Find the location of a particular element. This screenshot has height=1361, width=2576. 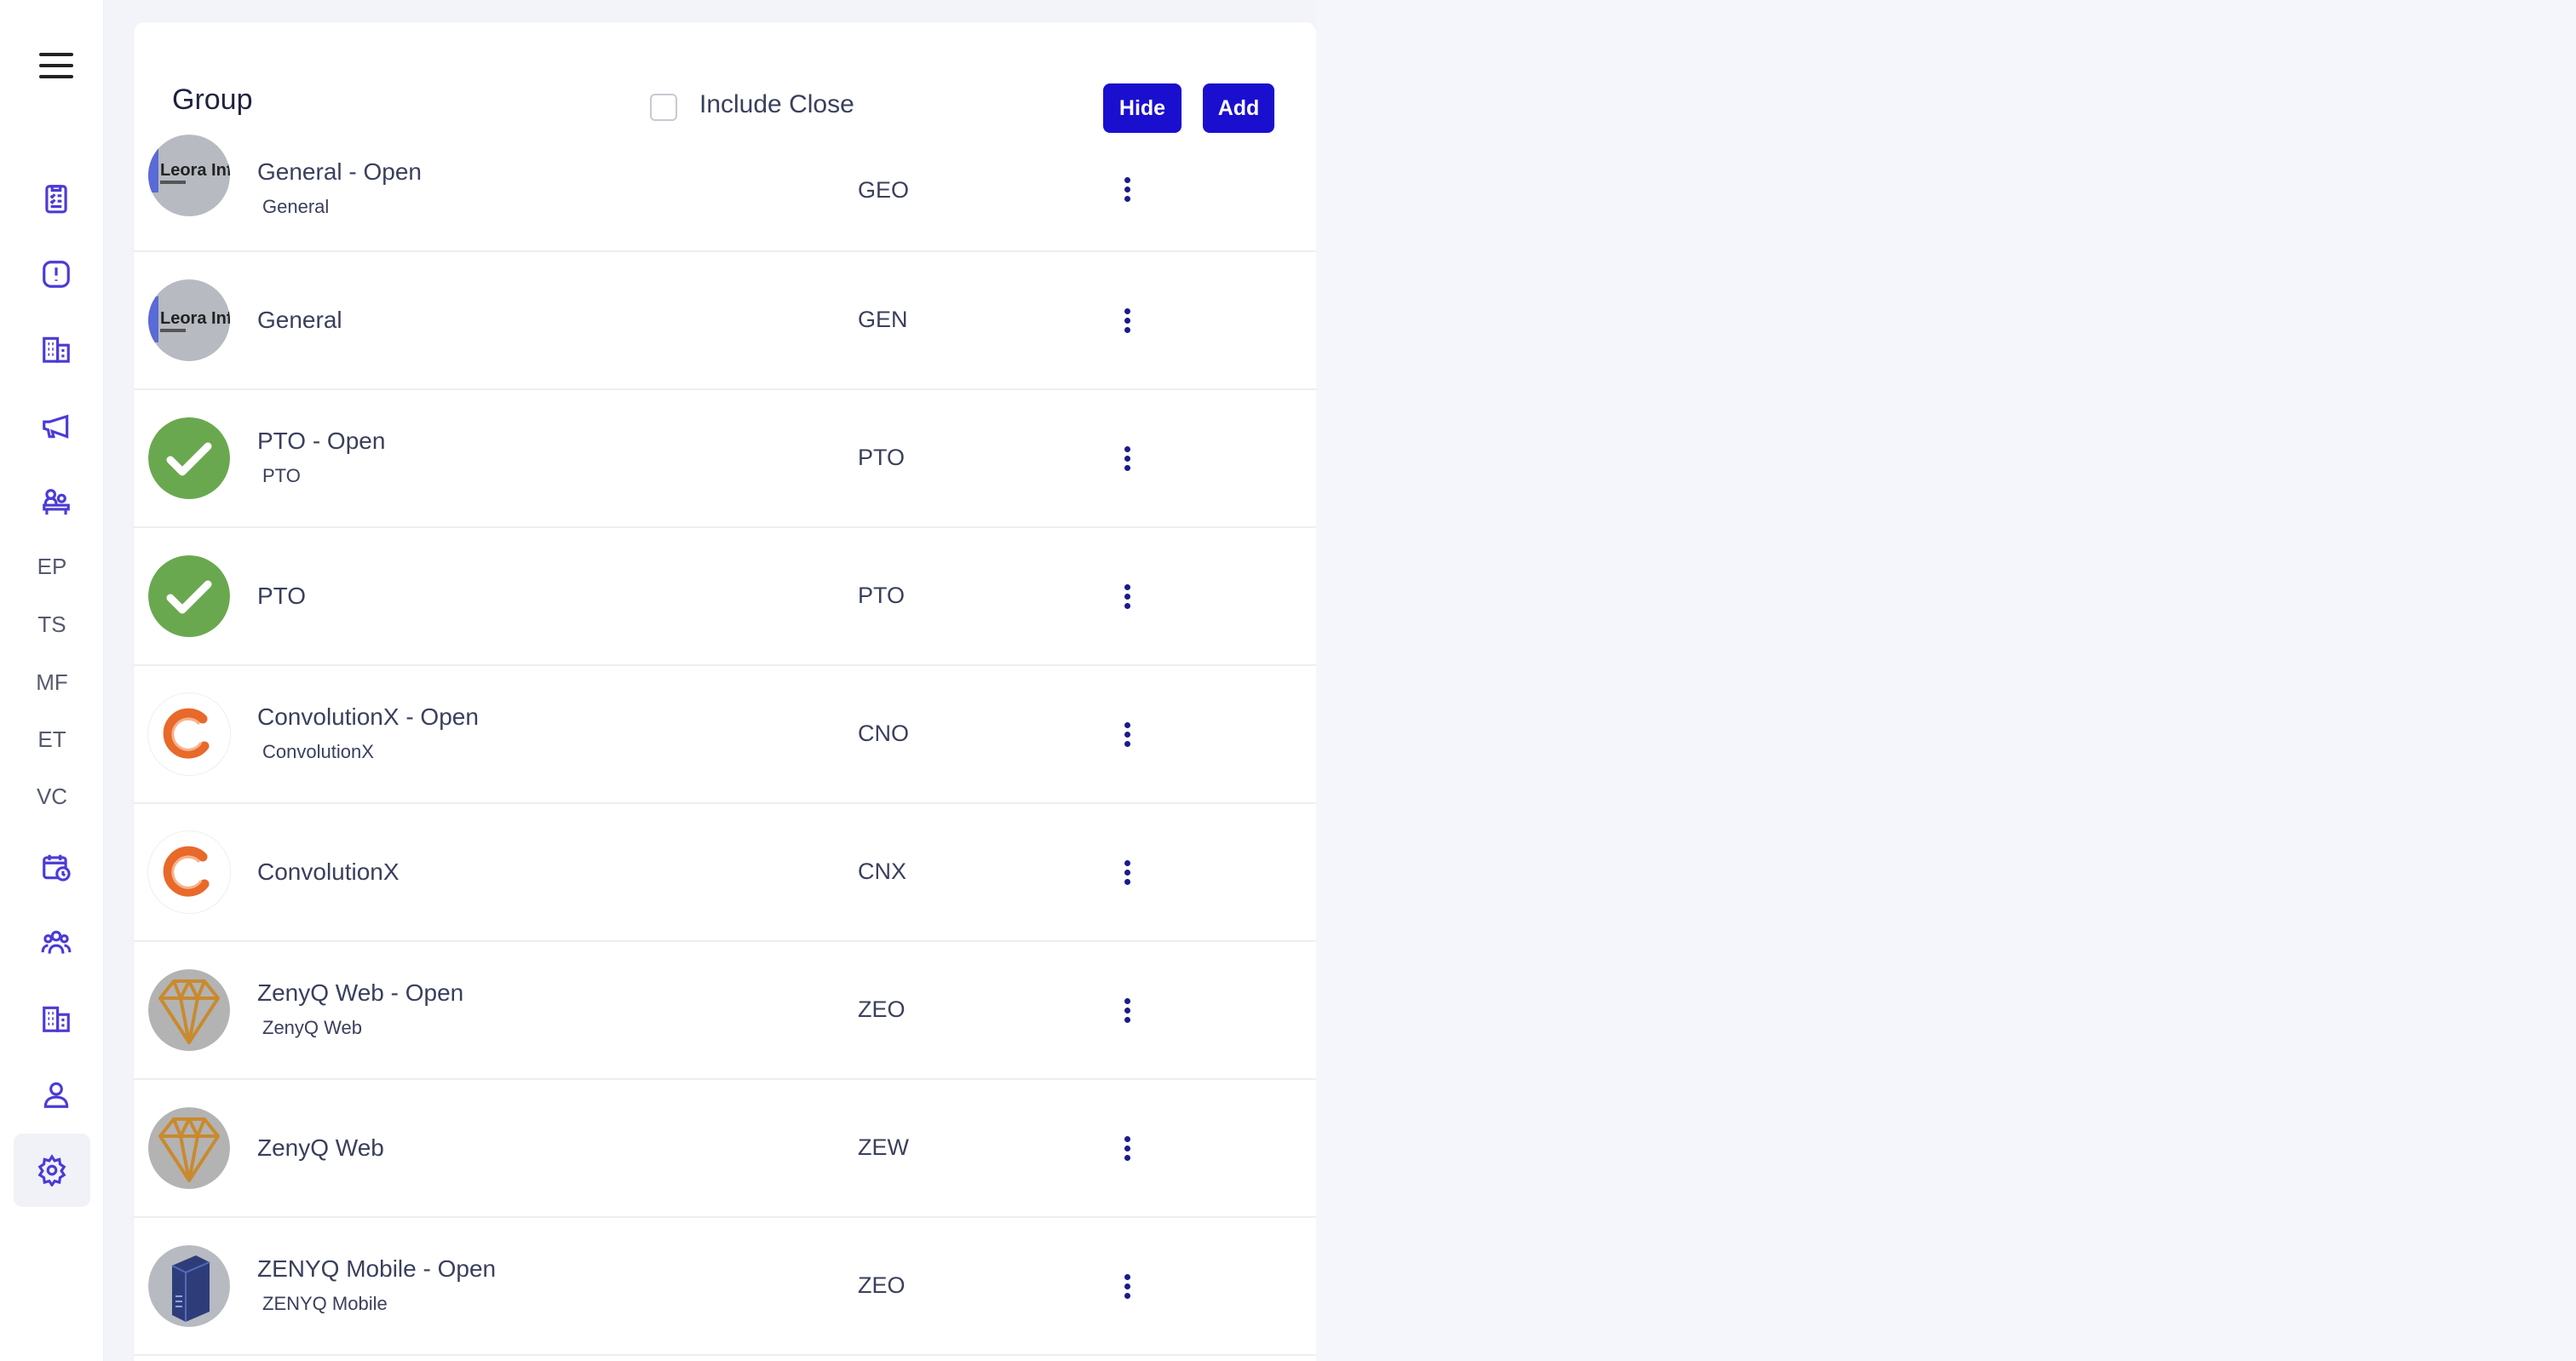

calendar-clock-icon is located at coordinates (57, 867).